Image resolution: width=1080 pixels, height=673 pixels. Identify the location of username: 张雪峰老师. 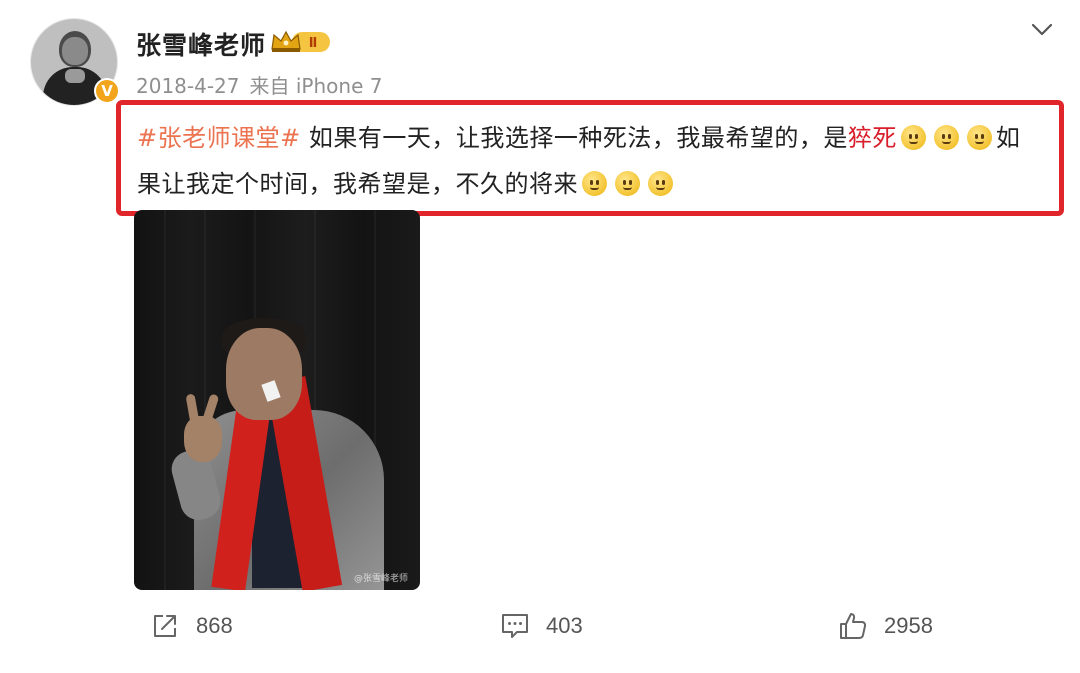
(201, 44).